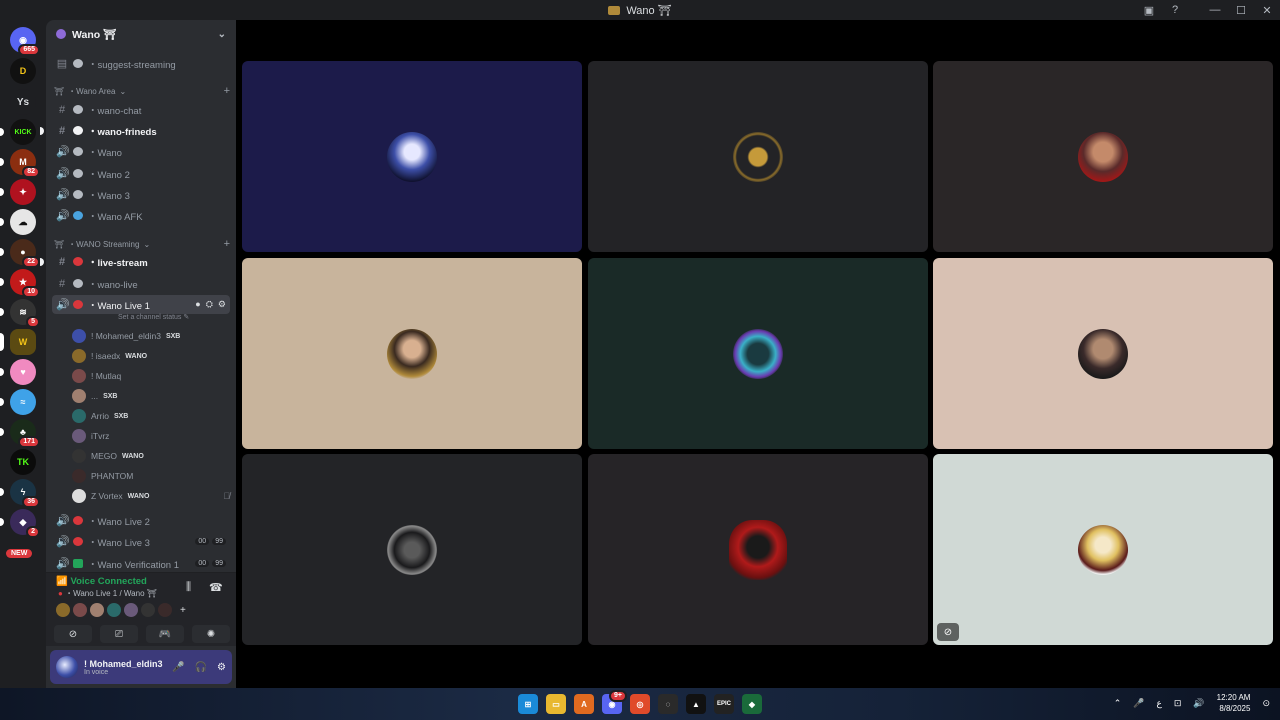 The width and height of the screenshot is (1280, 720). What do you see at coordinates (614, 702) in the screenshot?
I see `discord-icon: ◉ 9+` at bounding box center [614, 702].